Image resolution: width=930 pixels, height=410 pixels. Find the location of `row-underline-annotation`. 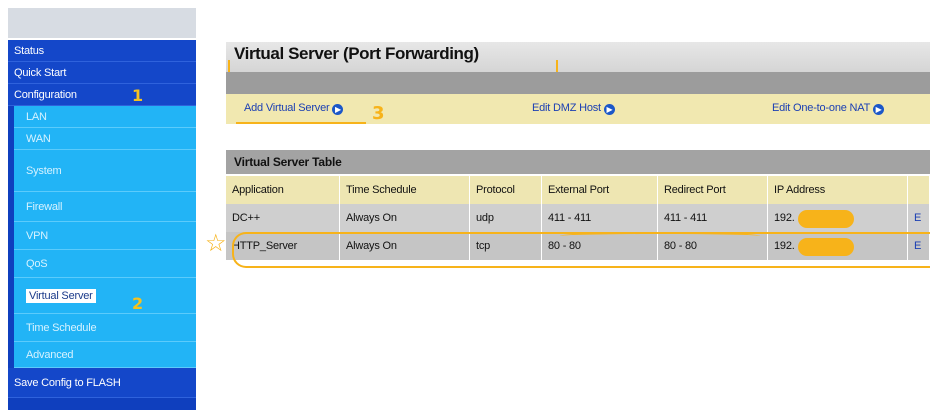

row-underline-annotation is located at coordinates (660, 236).